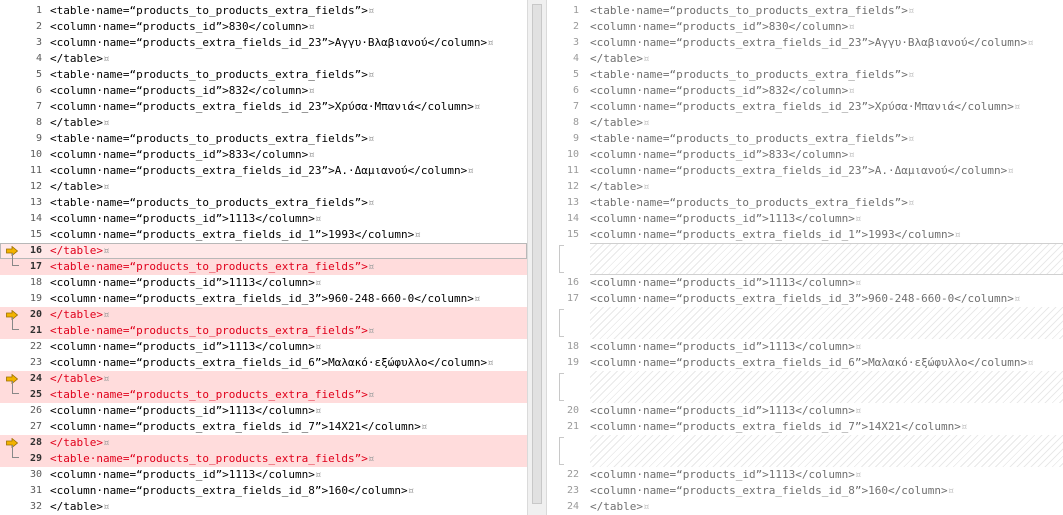 The width and height of the screenshot is (1063, 515). Describe the element at coordinates (567, 91) in the screenshot. I see `line-gutter: 6` at that location.